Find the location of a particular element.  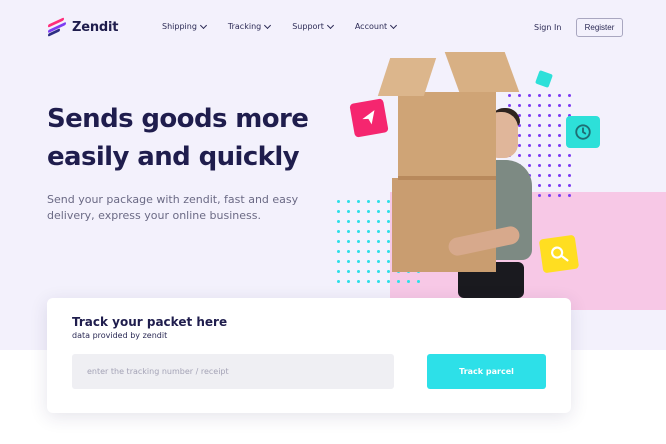

clock-icon is located at coordinates (583, 132).